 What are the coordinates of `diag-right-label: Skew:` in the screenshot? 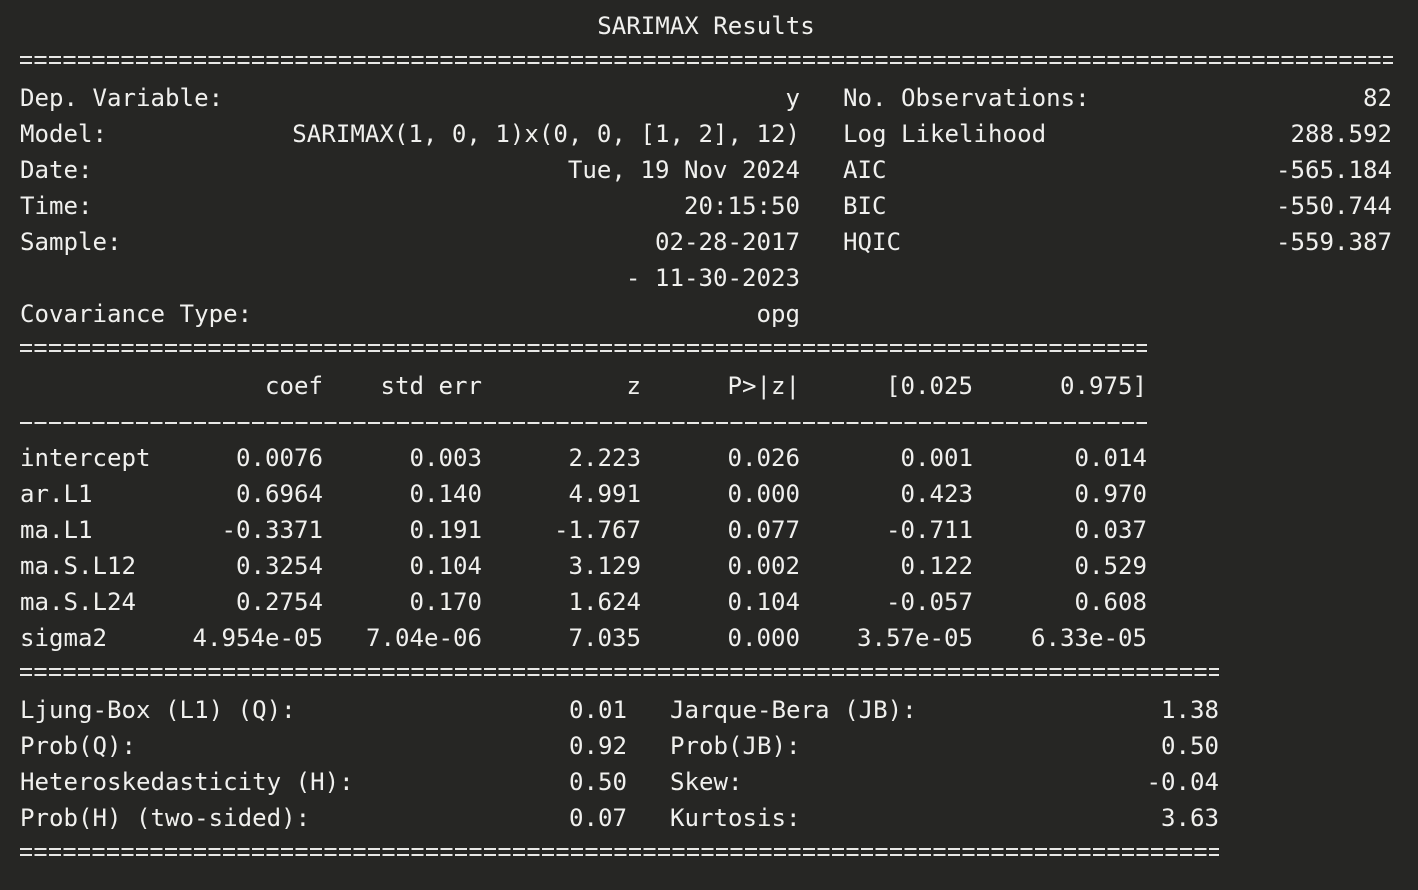 It's located at (706, 782).